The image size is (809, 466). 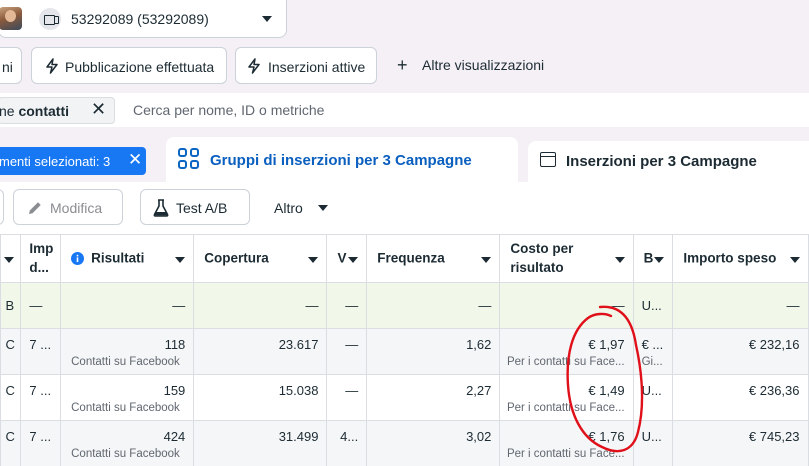 I want to click on ad-account-selector: 53292089 (53292089), so click(x=143, y=19).